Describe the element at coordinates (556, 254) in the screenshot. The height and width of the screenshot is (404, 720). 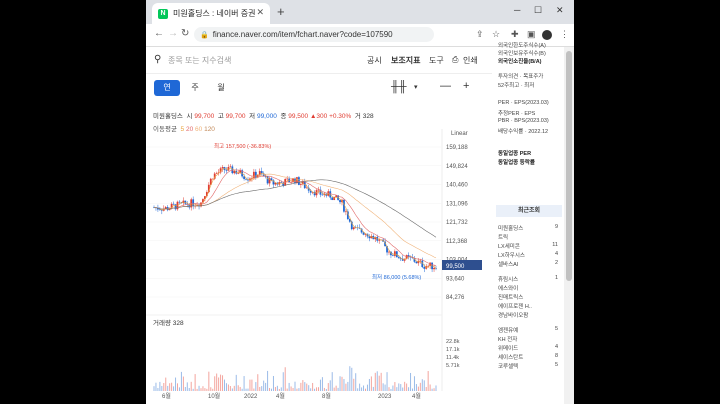
I see `recent-stock-count: 4` at that location.